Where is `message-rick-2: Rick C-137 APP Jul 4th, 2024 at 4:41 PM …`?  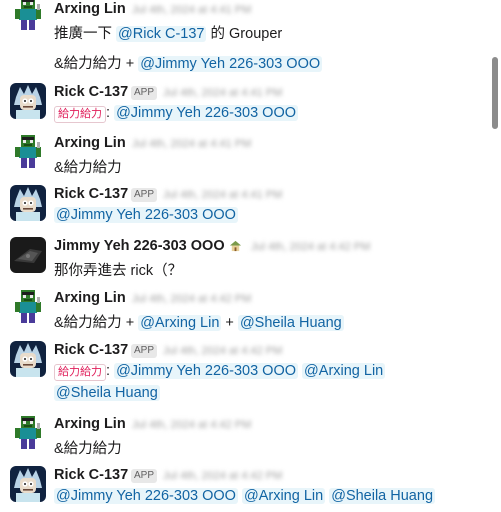 message-rick-2: Rick C-137 APP Jul 4th, 2024 at 4:41 PM … is located at coordinates (245, 206).